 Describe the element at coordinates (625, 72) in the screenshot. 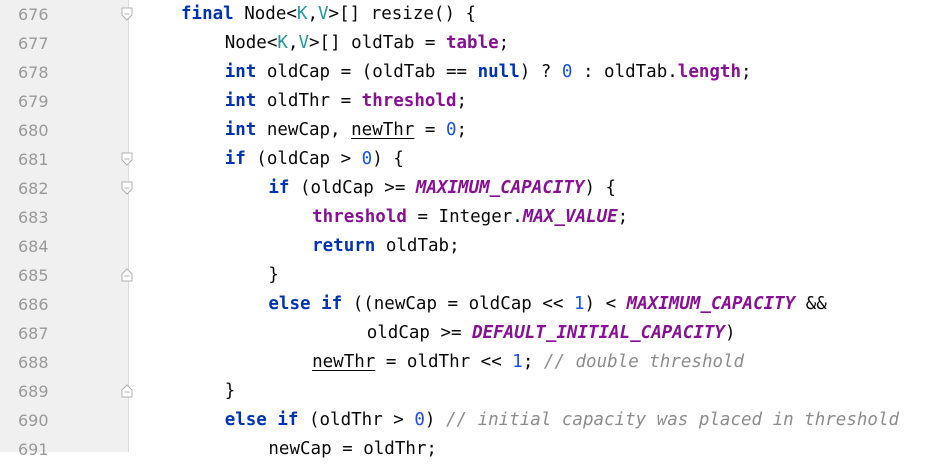

I see `token: : oldTab.` at that location.